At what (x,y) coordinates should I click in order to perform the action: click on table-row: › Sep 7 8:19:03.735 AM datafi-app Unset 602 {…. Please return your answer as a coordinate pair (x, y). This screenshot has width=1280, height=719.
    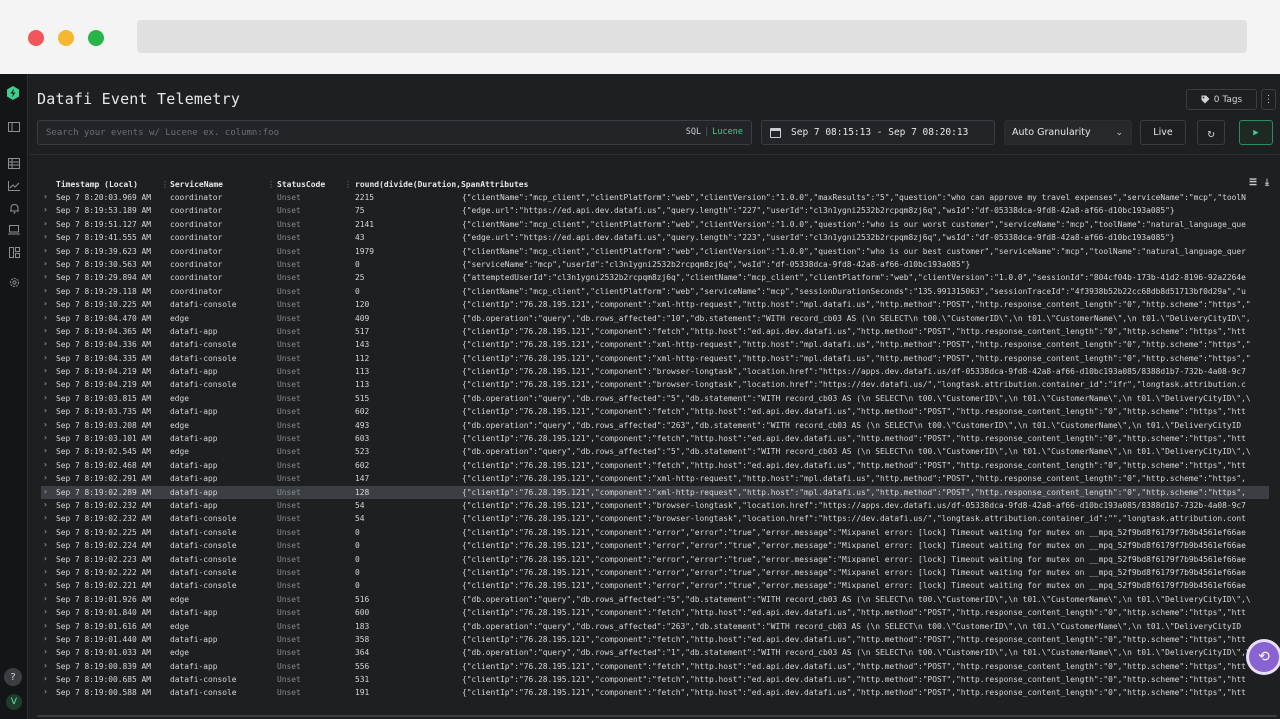
    Looking at the image, I should click on (655, 411).